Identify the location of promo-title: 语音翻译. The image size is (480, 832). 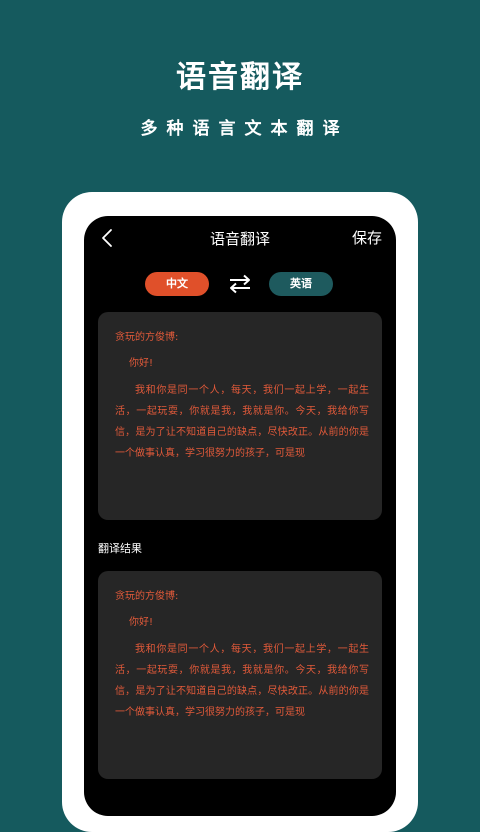
(240, 77).